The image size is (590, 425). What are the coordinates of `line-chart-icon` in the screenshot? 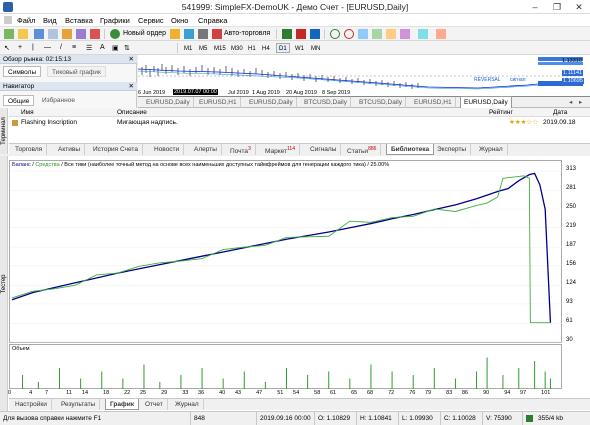 It's located at (315, 34).